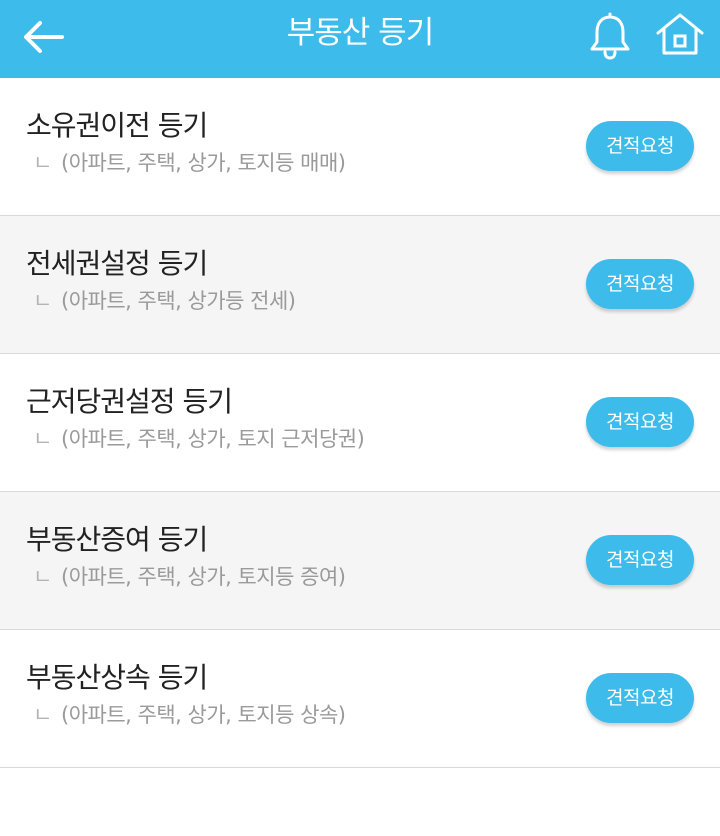 This screenshot has height=836, width=720. I want to click on item-subtitle-text: (아파트, 주택, 상가등 전세), so click(178, 301).